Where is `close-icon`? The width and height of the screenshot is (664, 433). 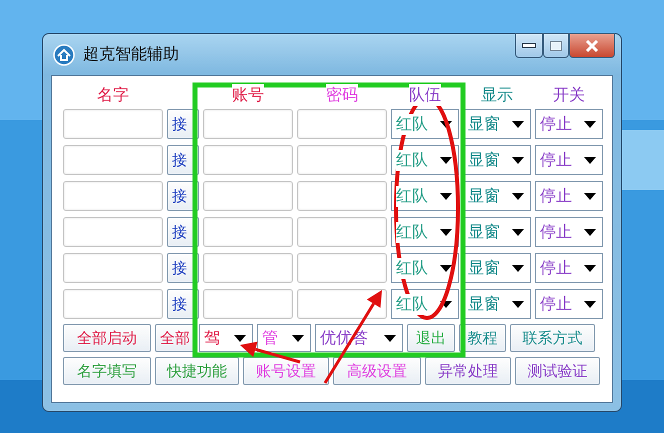
close-icon is located at coordinates (592, 46).